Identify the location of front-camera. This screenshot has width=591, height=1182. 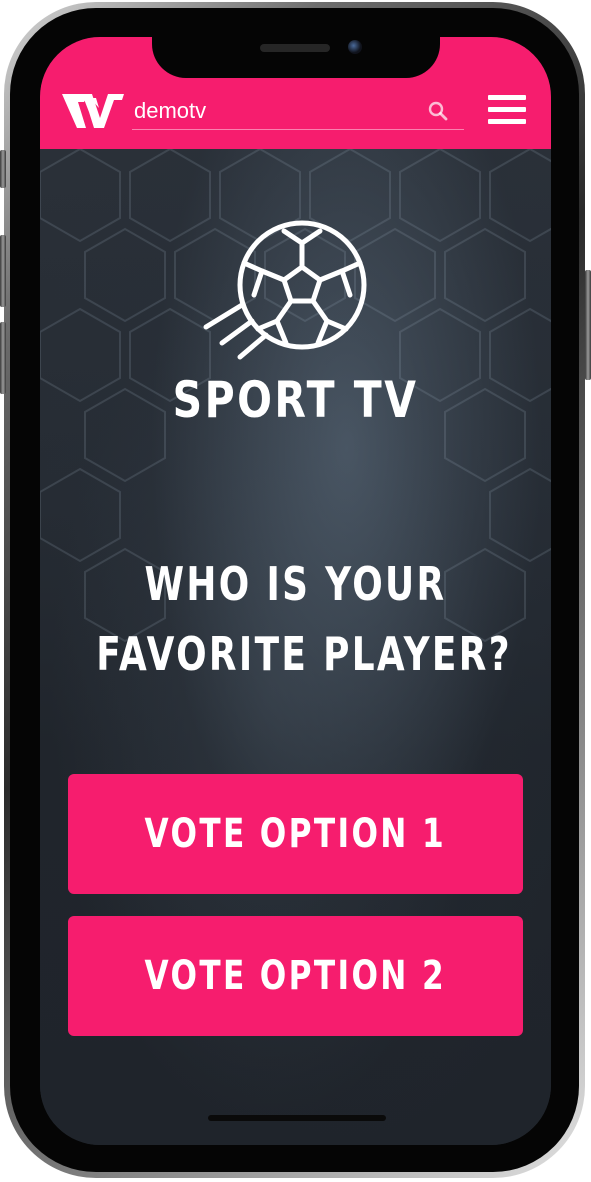
(355, 47).